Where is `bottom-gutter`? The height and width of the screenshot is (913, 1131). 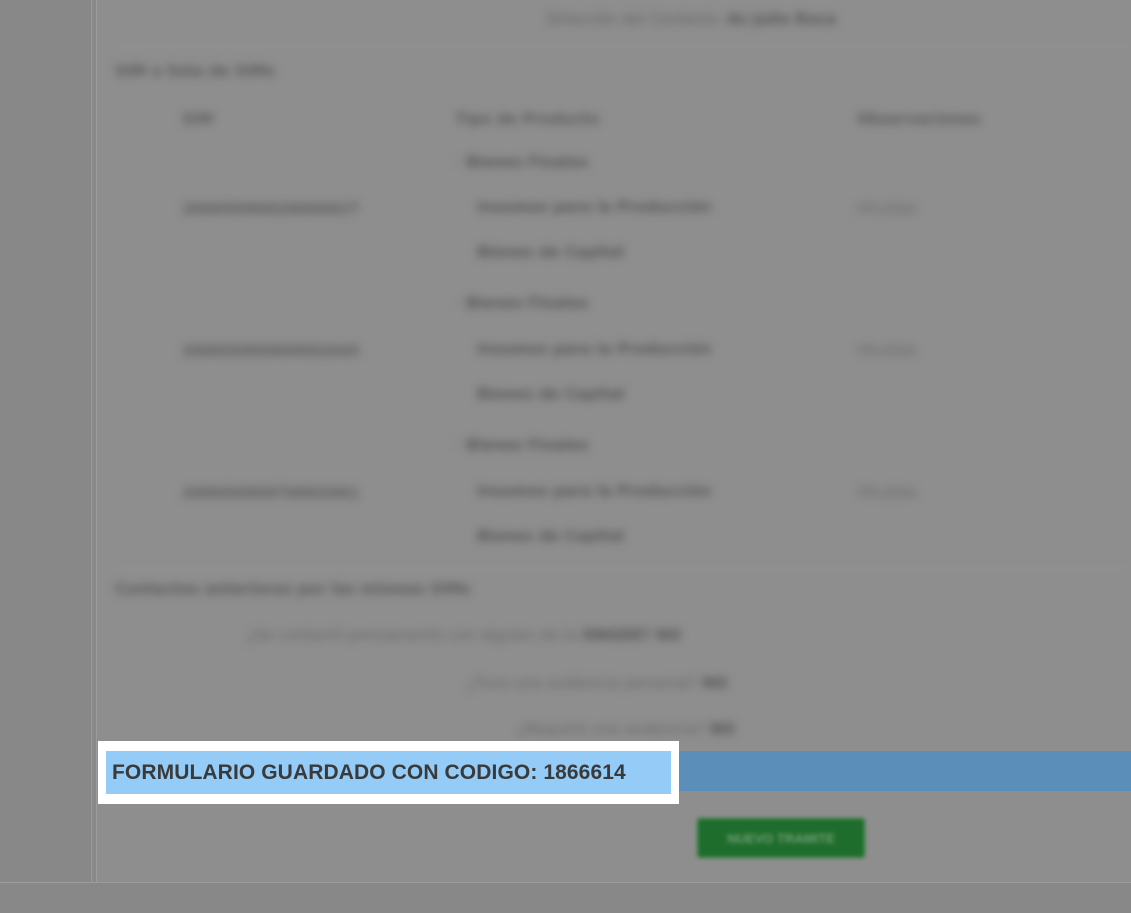
bottom-gutter is located at coordinates (565, 897).